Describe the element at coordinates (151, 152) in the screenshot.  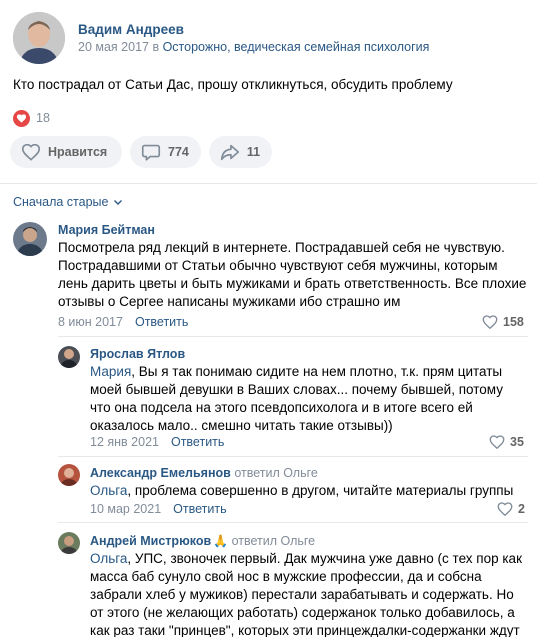
I see `comment-bubble-icon` at that location.